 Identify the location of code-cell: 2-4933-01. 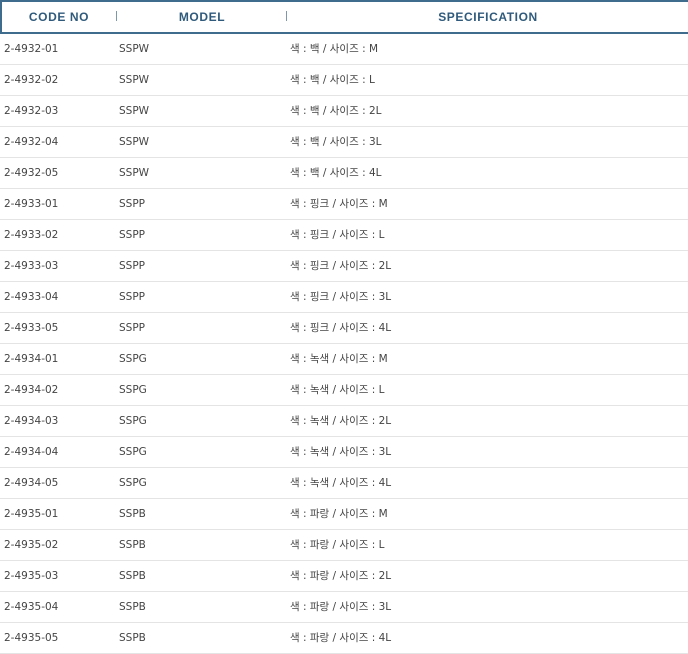
(31, 204).